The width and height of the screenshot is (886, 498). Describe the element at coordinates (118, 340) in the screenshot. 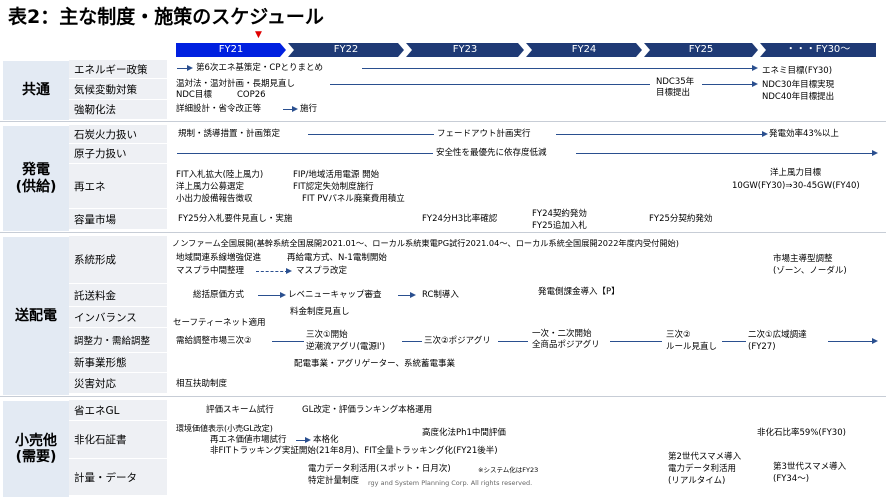

I see `row-adjust: 調整力・需給調整` at that location.